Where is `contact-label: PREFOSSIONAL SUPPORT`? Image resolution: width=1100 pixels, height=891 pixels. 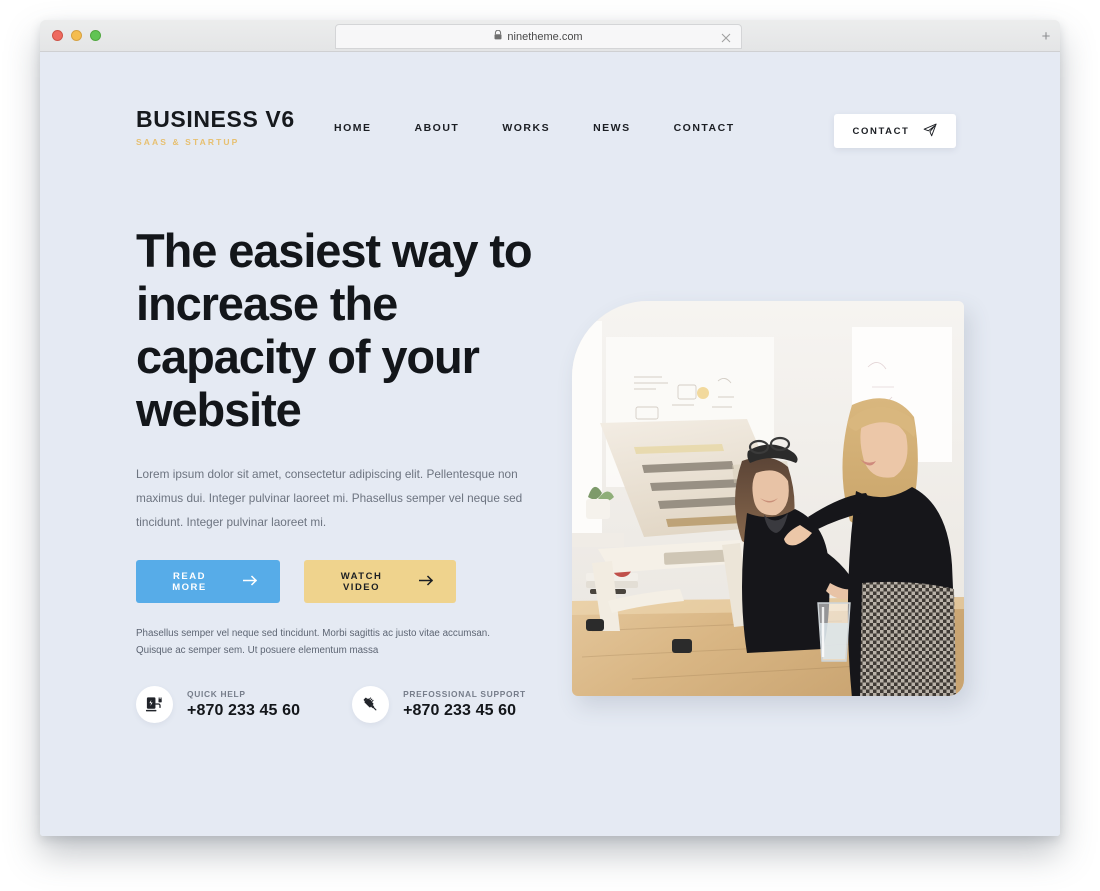 contact-label: PREFOSSIONAL SUPPORT is located at coordinates (464, 693).